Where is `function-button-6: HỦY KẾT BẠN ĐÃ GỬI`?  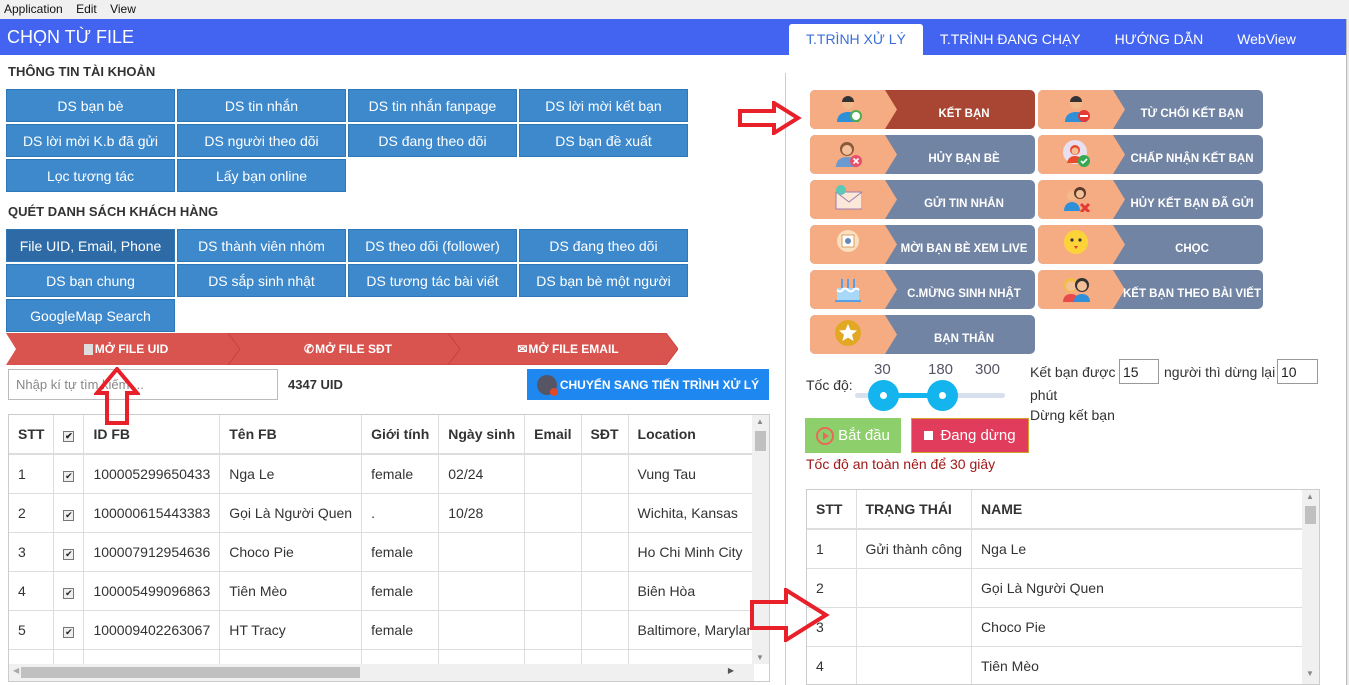
function-button-6: HỦY KẾT BẠN ĐÃ GỬI is located at coordinates (1150, 199).